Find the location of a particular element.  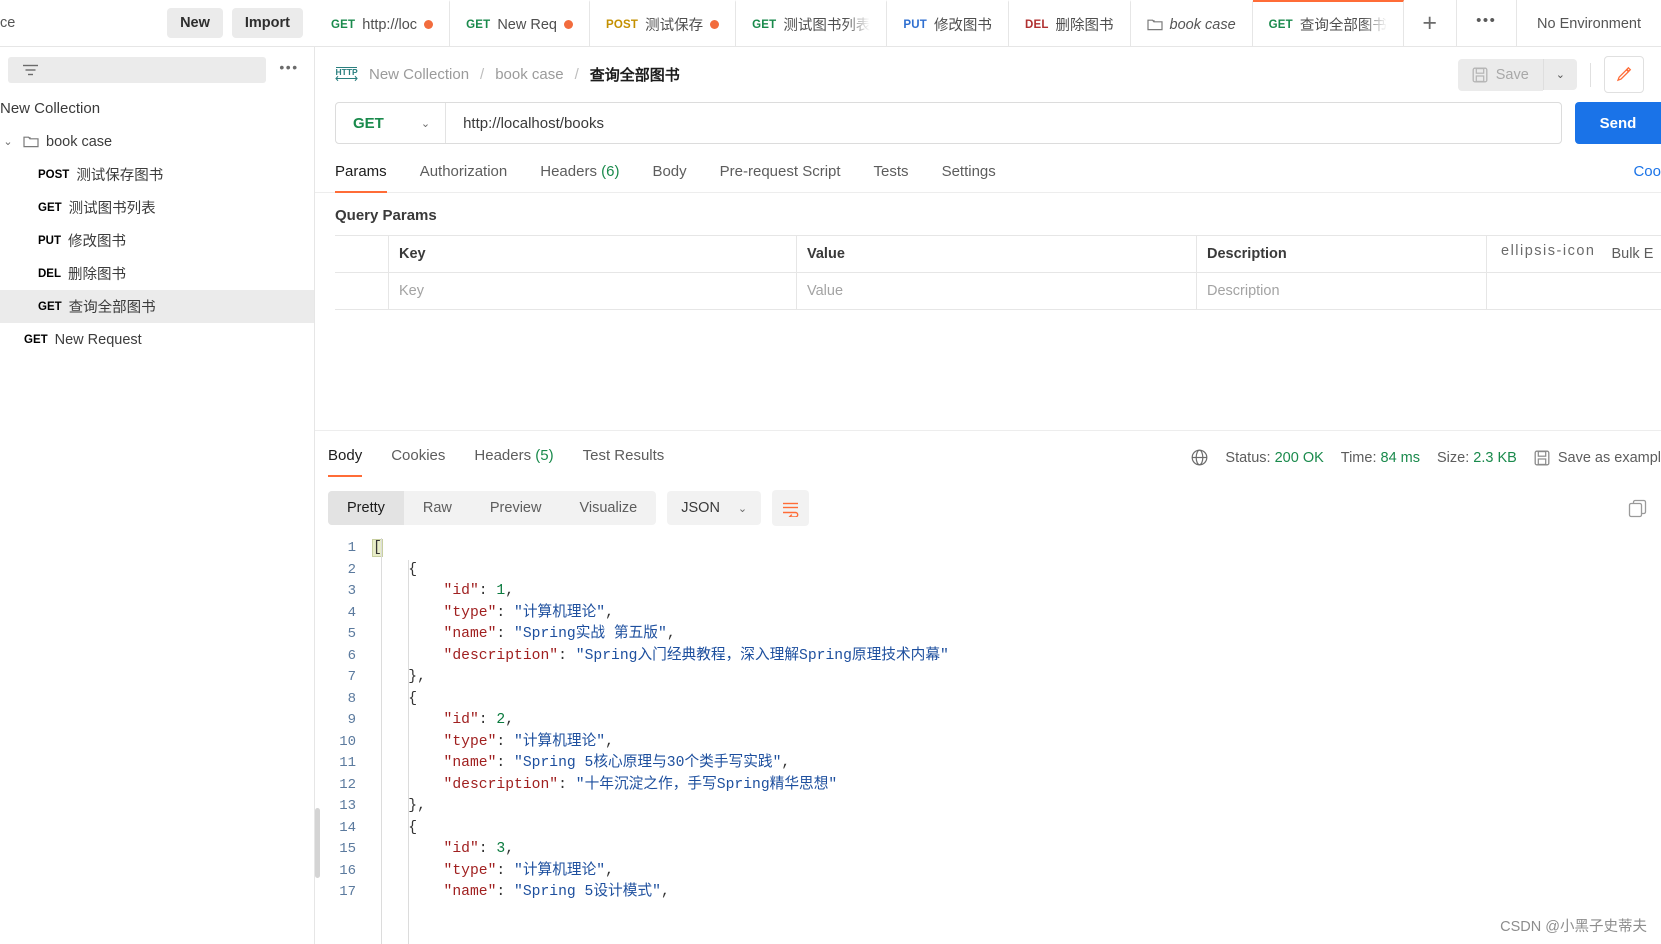

sidebar-more-button: ••• is located at coordinates (289, 70).